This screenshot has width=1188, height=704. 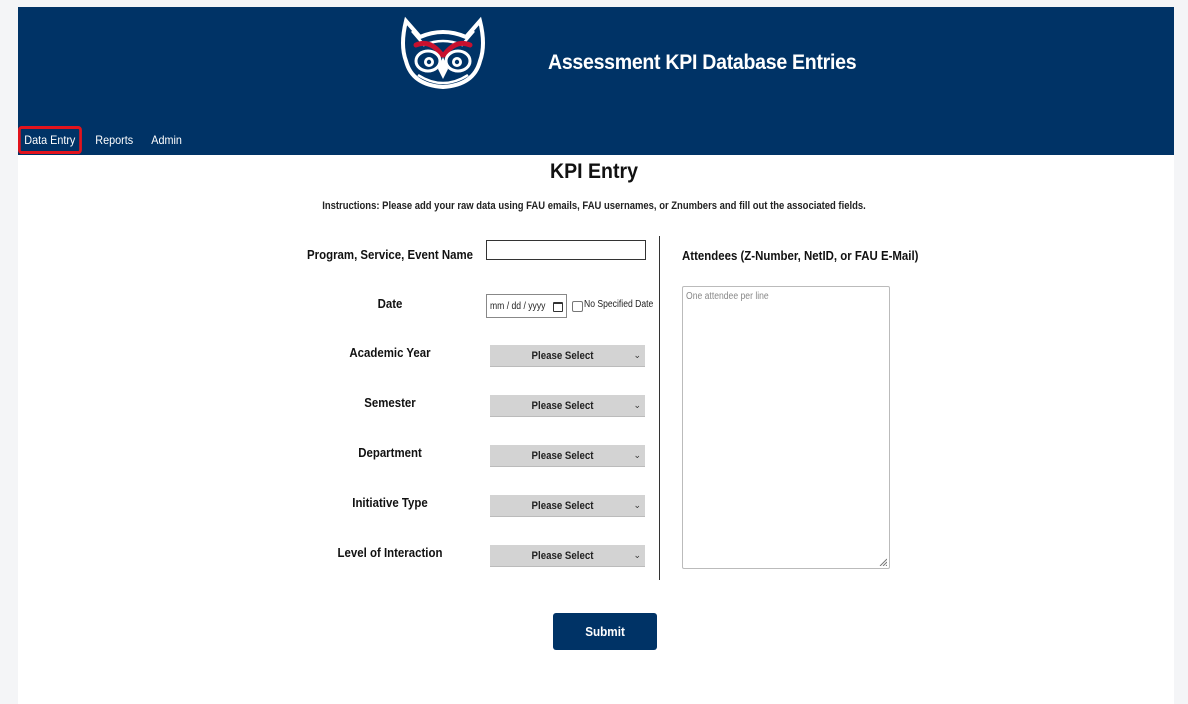 What do you see at coordinates (562, 406) in the screenshot?
I see `semester-value: Please Select` at bounding box center [562, 406].